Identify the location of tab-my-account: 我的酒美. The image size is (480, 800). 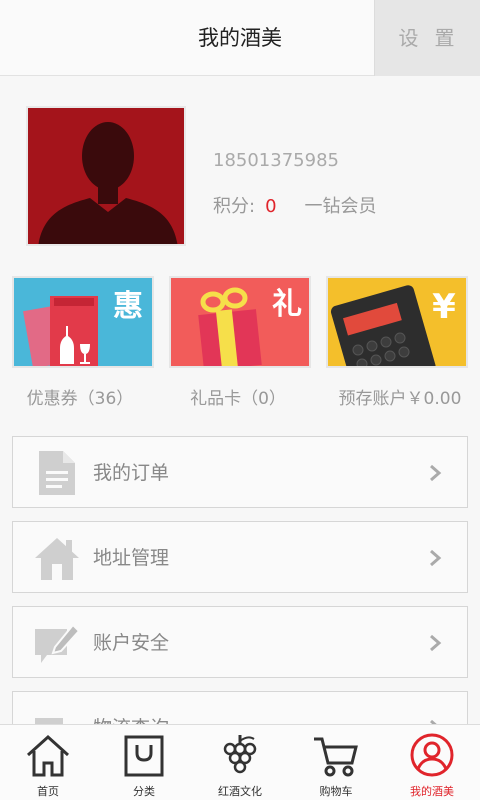
(432, 762).